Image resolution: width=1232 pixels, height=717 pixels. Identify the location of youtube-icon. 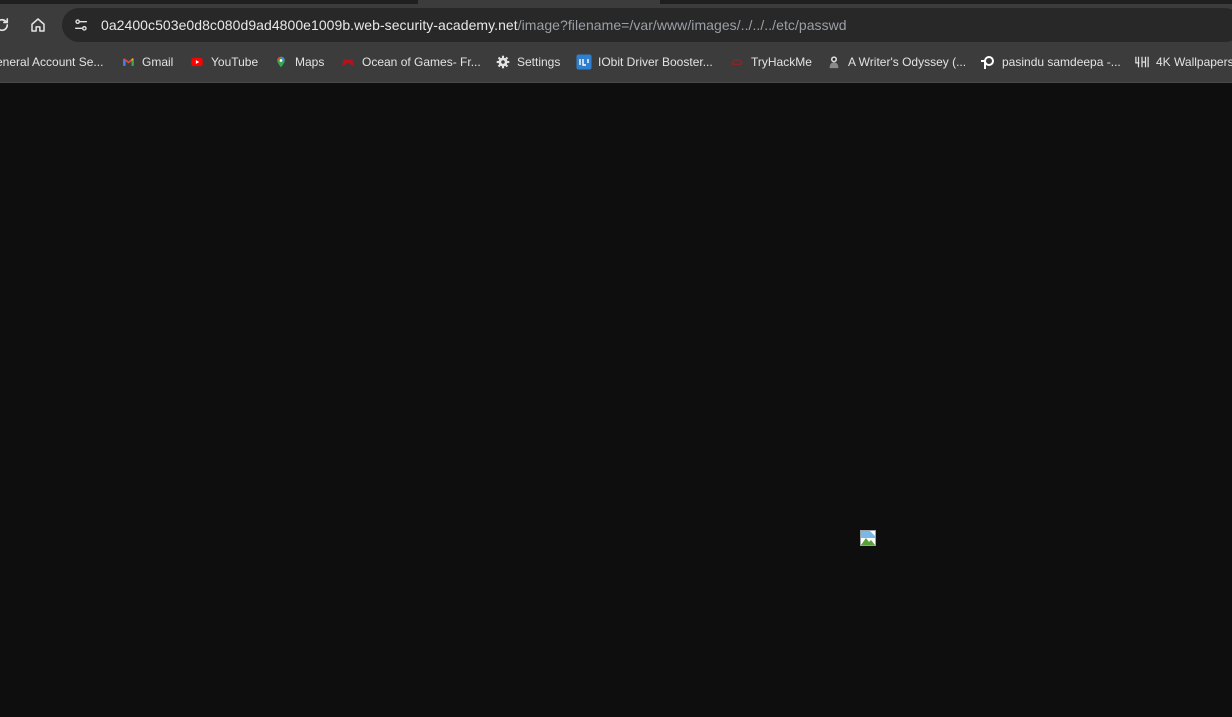
(197, 62).